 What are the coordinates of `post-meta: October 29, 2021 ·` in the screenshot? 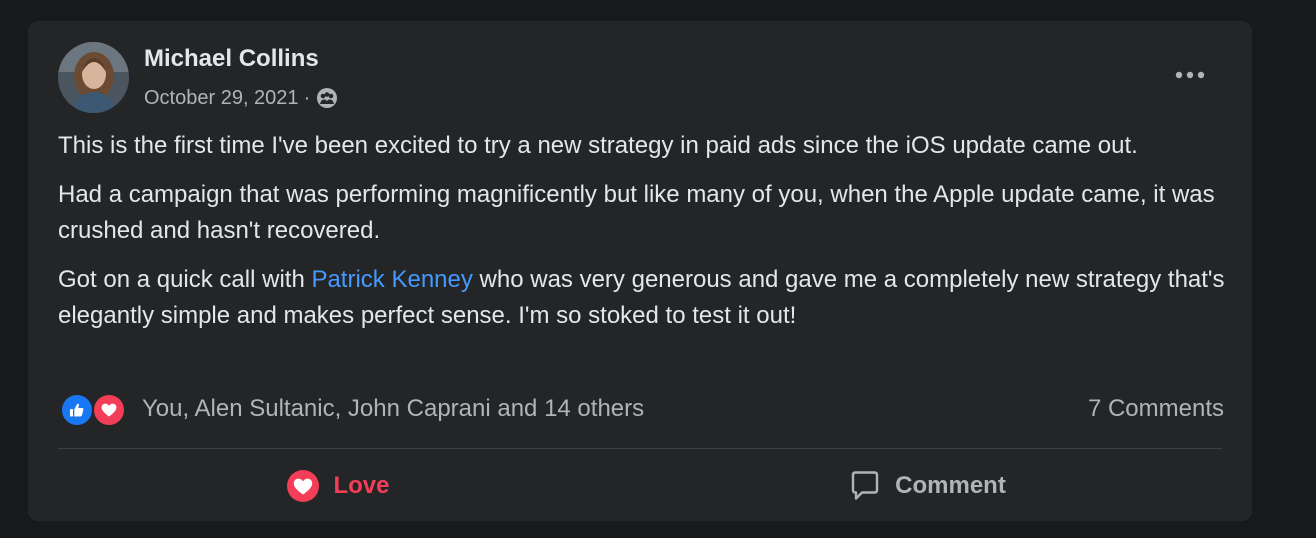 It's located at (241, 98).